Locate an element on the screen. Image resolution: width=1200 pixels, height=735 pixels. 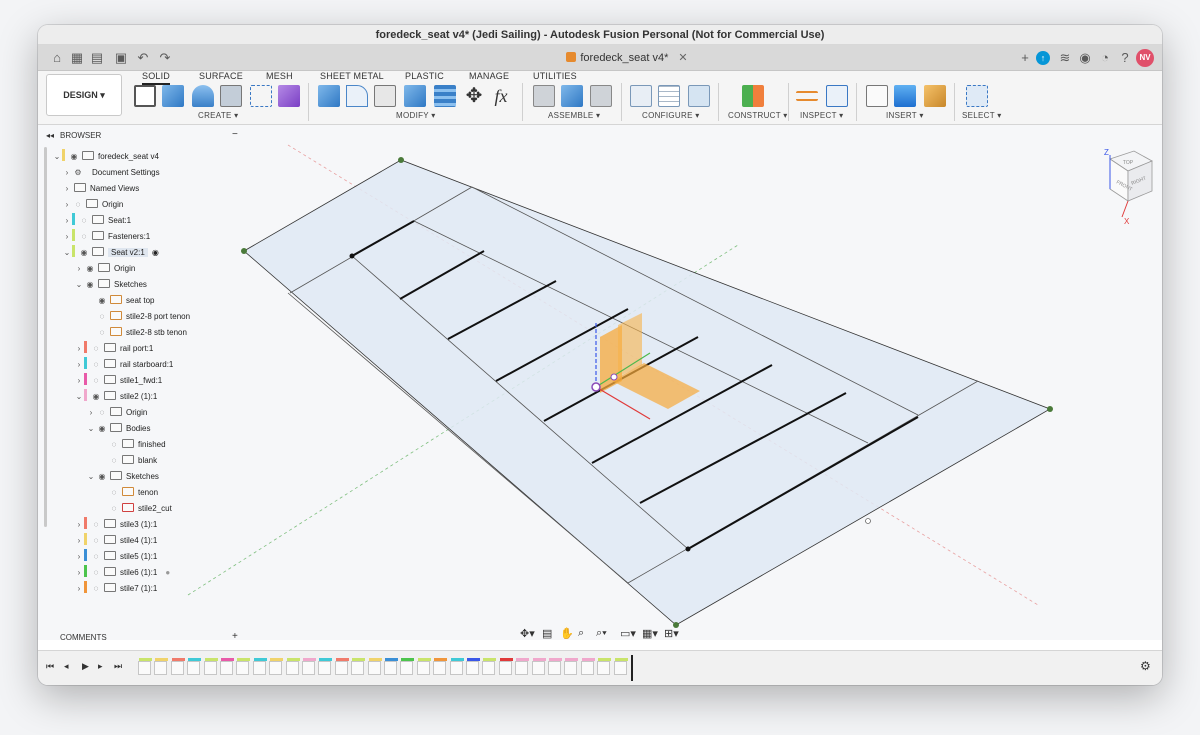
browser-item: › ◌ stile6 (1):1 ● is located at coordinates (122, 573).